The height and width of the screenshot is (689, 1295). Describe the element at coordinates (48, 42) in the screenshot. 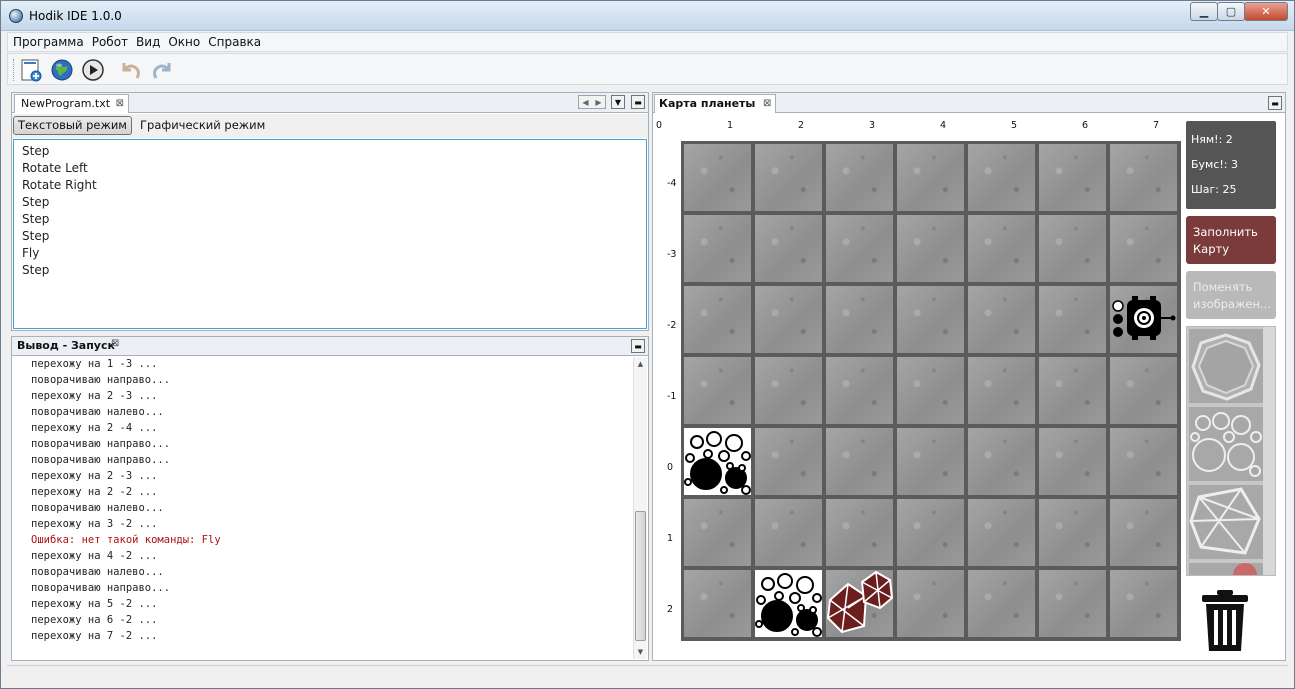

I see `menu-program: Программа` at that location.